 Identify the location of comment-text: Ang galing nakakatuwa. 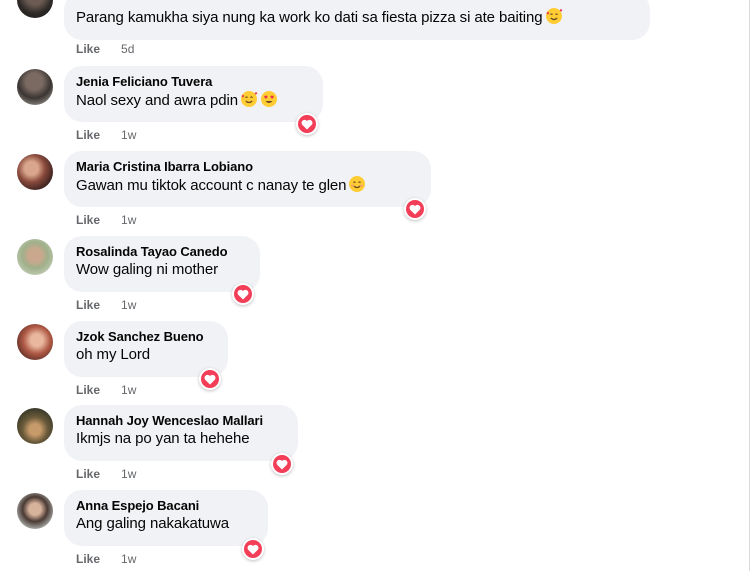
(153, 523).